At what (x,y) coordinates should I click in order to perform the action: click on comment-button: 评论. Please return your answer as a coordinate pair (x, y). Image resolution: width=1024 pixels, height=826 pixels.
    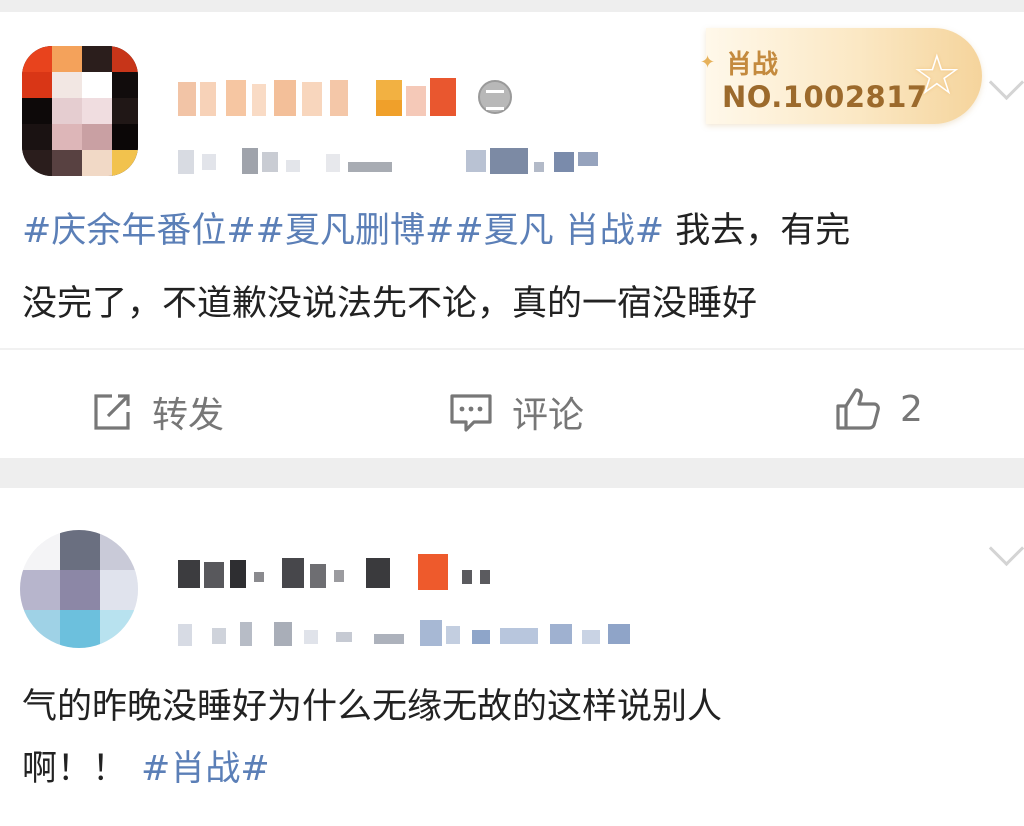
    Looking at the image, I should click on (516, 412).